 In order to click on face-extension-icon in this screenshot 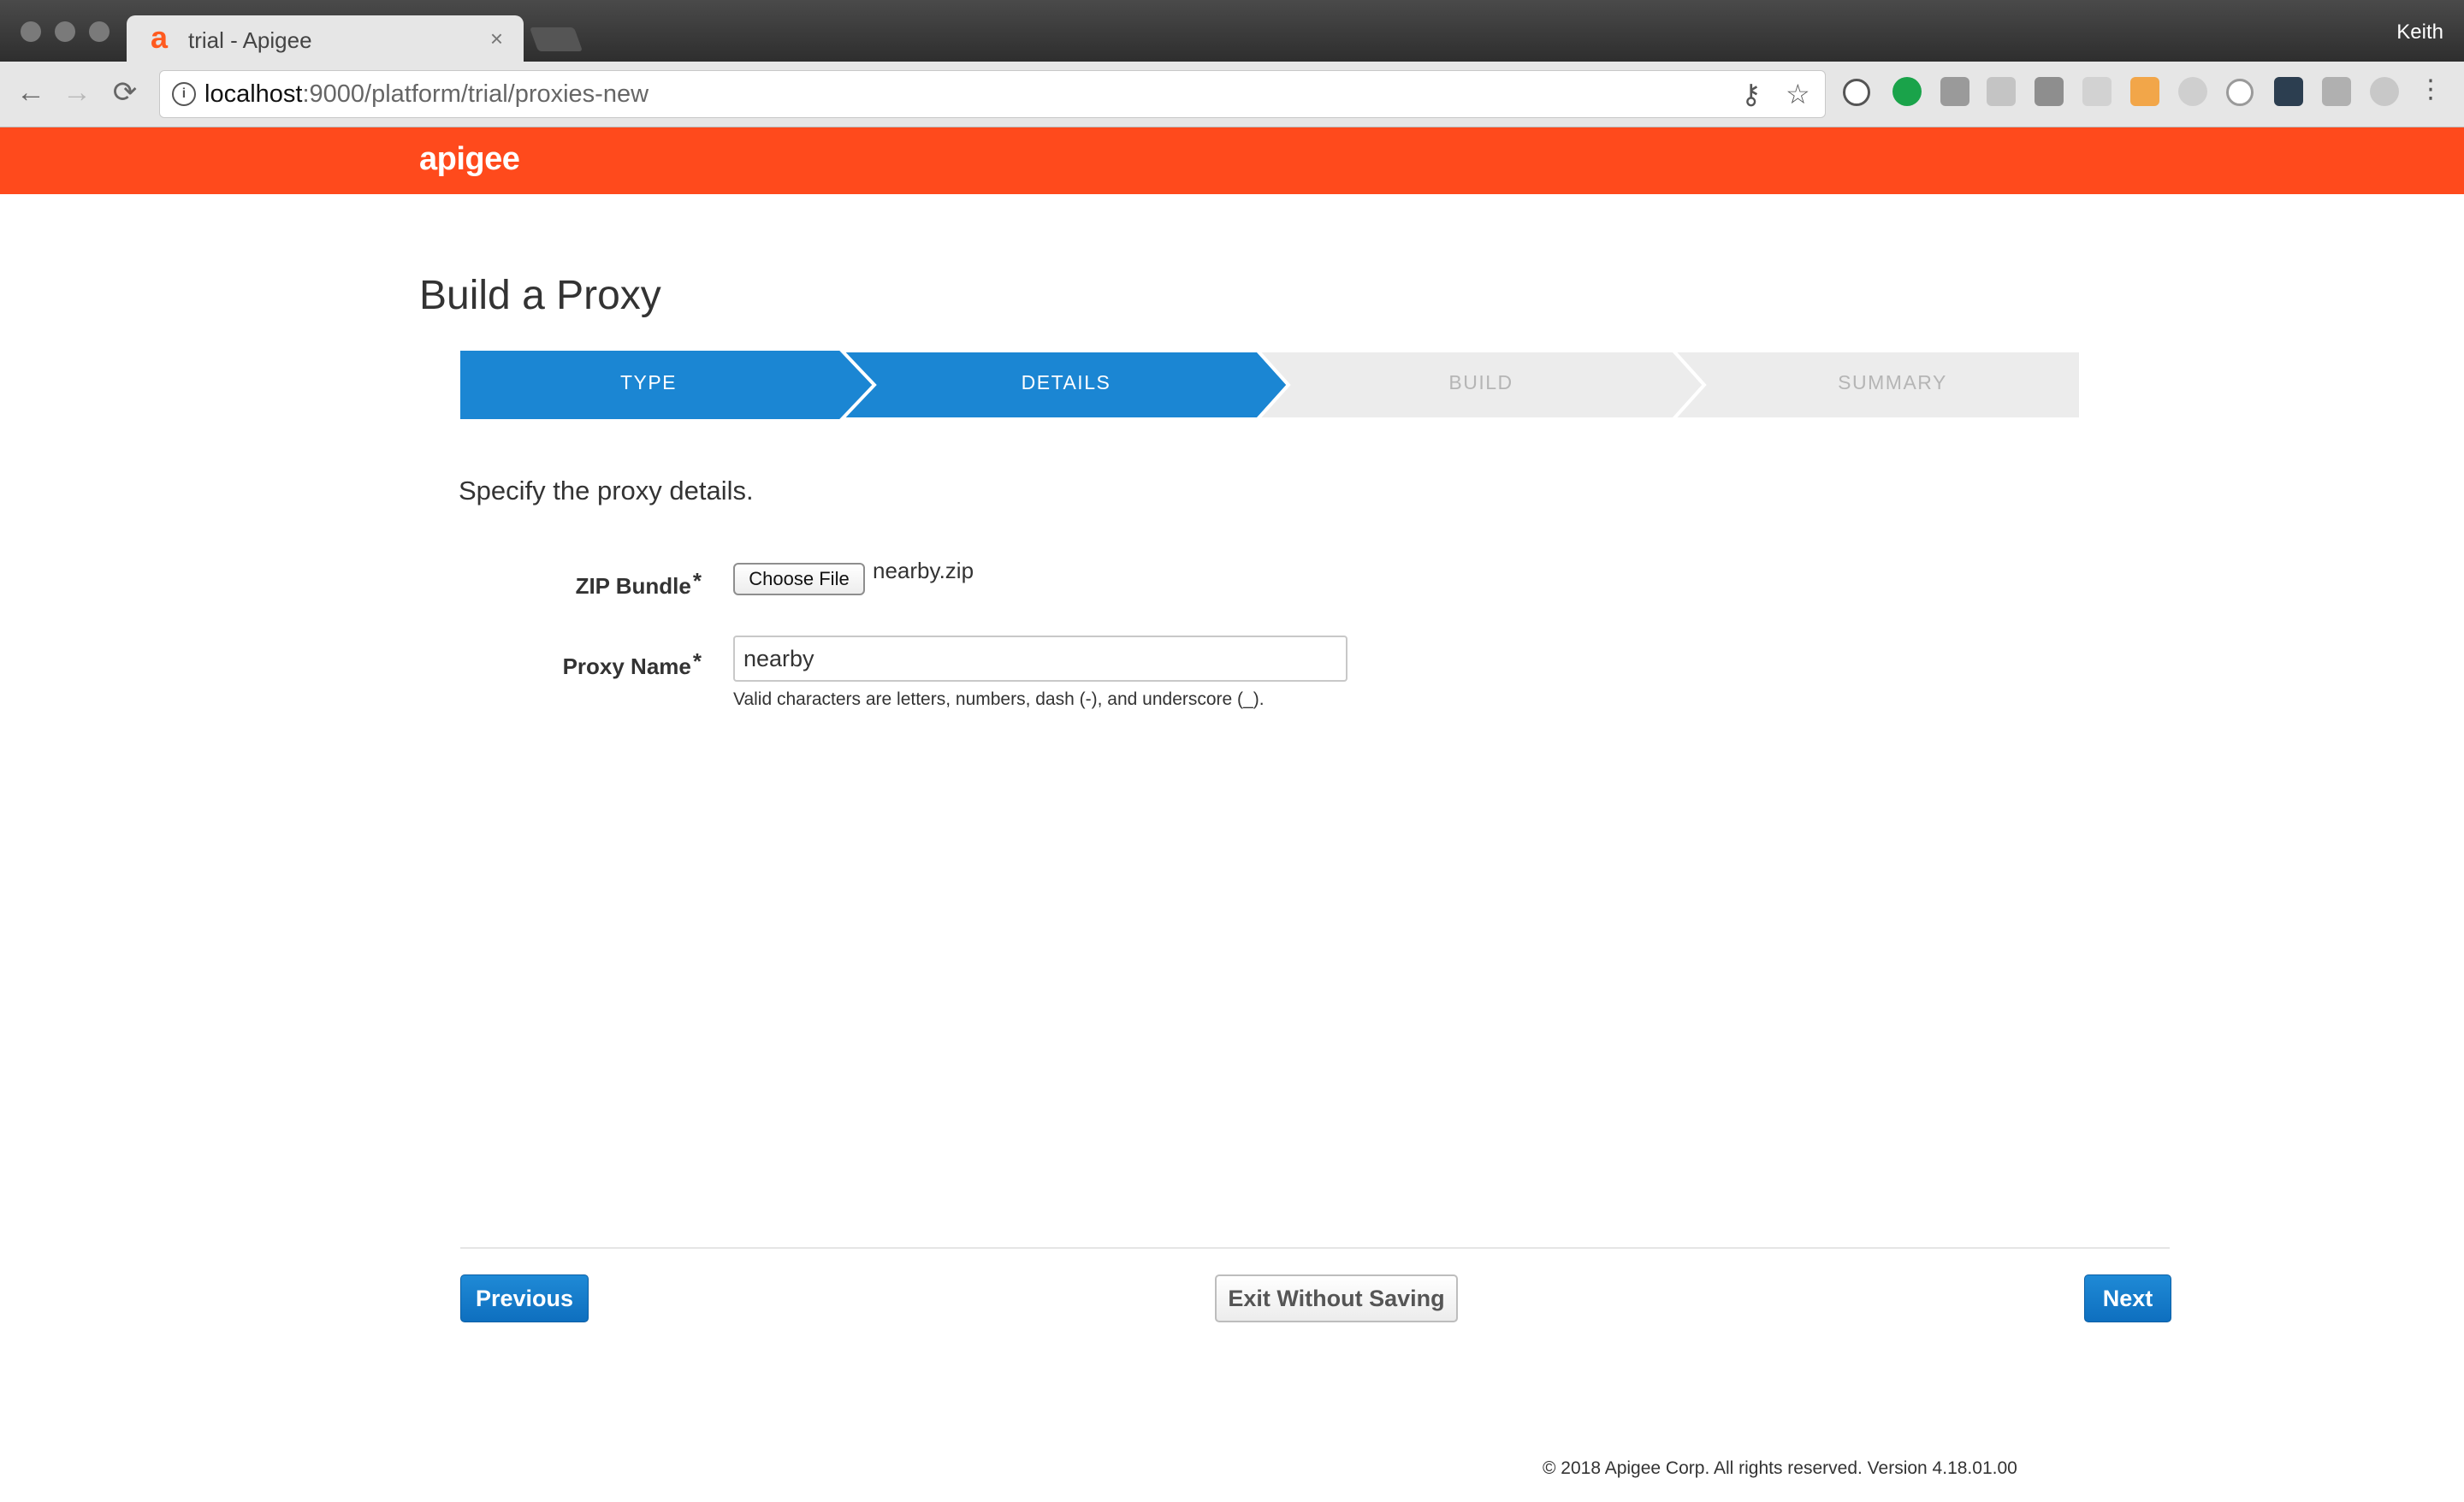, I will do `click(2144, 91)`.